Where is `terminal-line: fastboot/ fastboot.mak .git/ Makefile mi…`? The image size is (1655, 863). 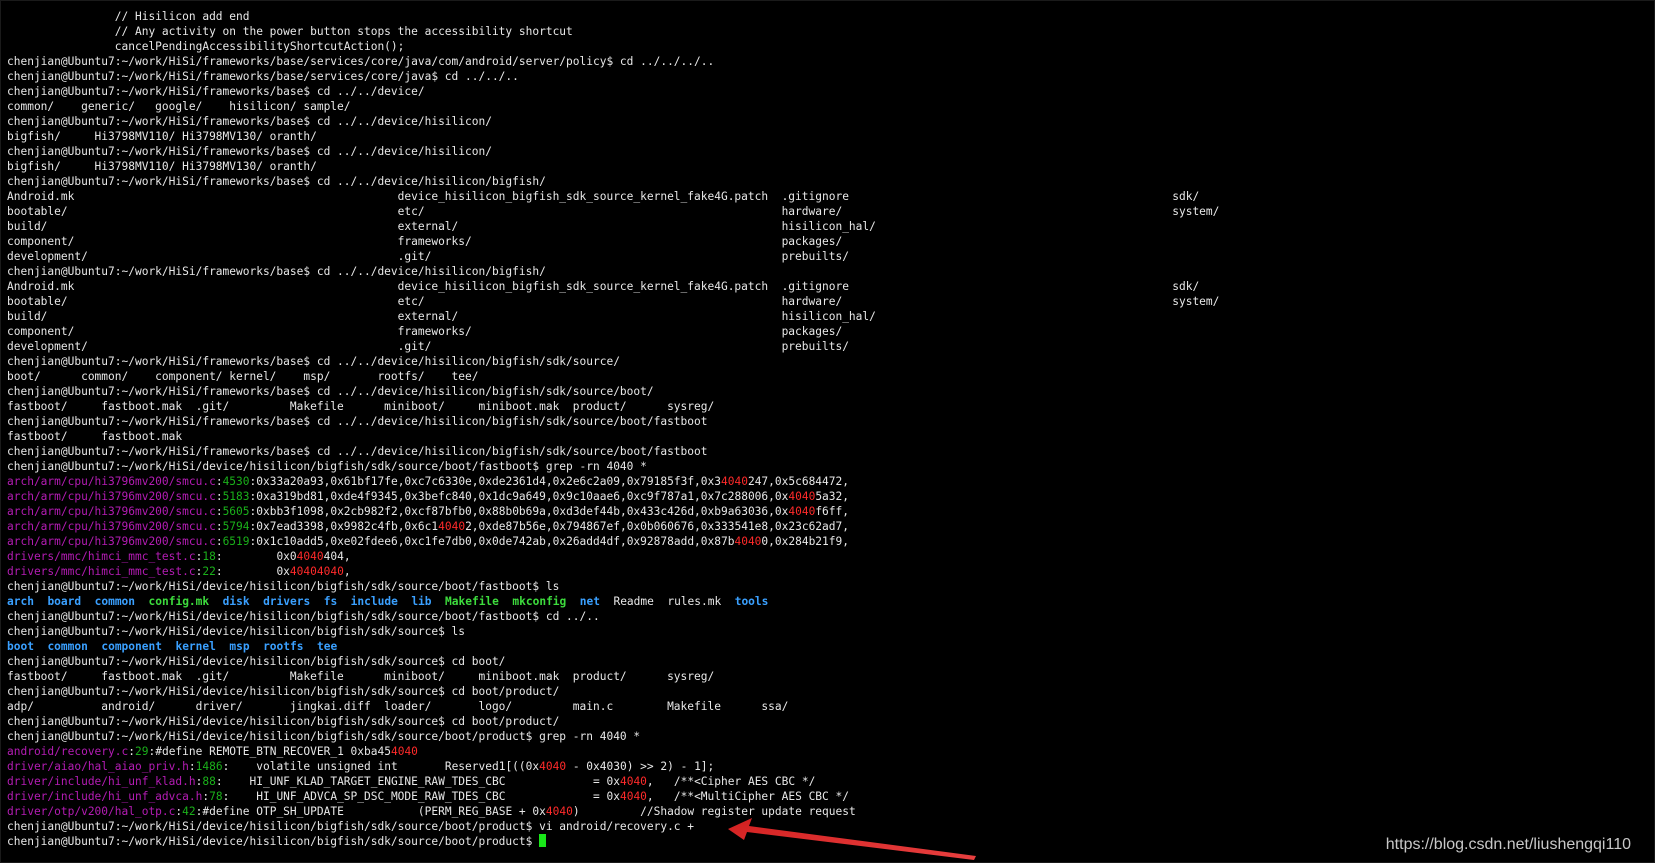
terminal-line: fastboot/ fastboot.mak .git/ Makefile mi… is located at coordinates (830, 676).